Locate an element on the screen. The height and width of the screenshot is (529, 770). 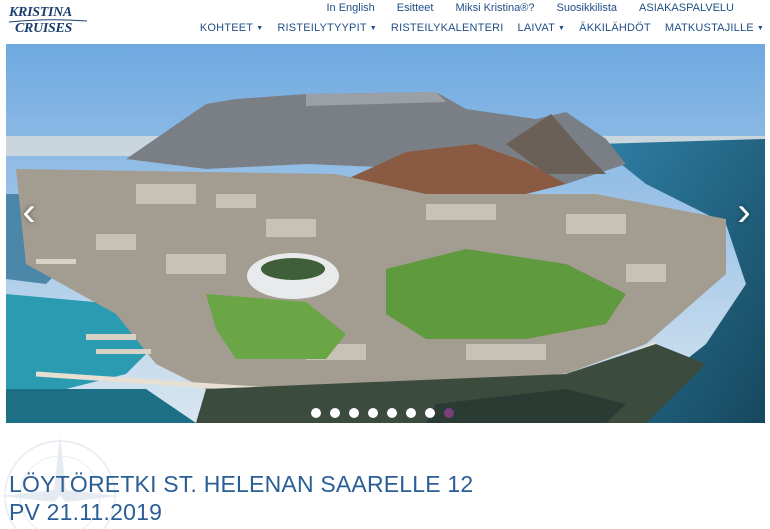
nav-kohteet-label: KOHTEET is located at coordinates (226, 28).